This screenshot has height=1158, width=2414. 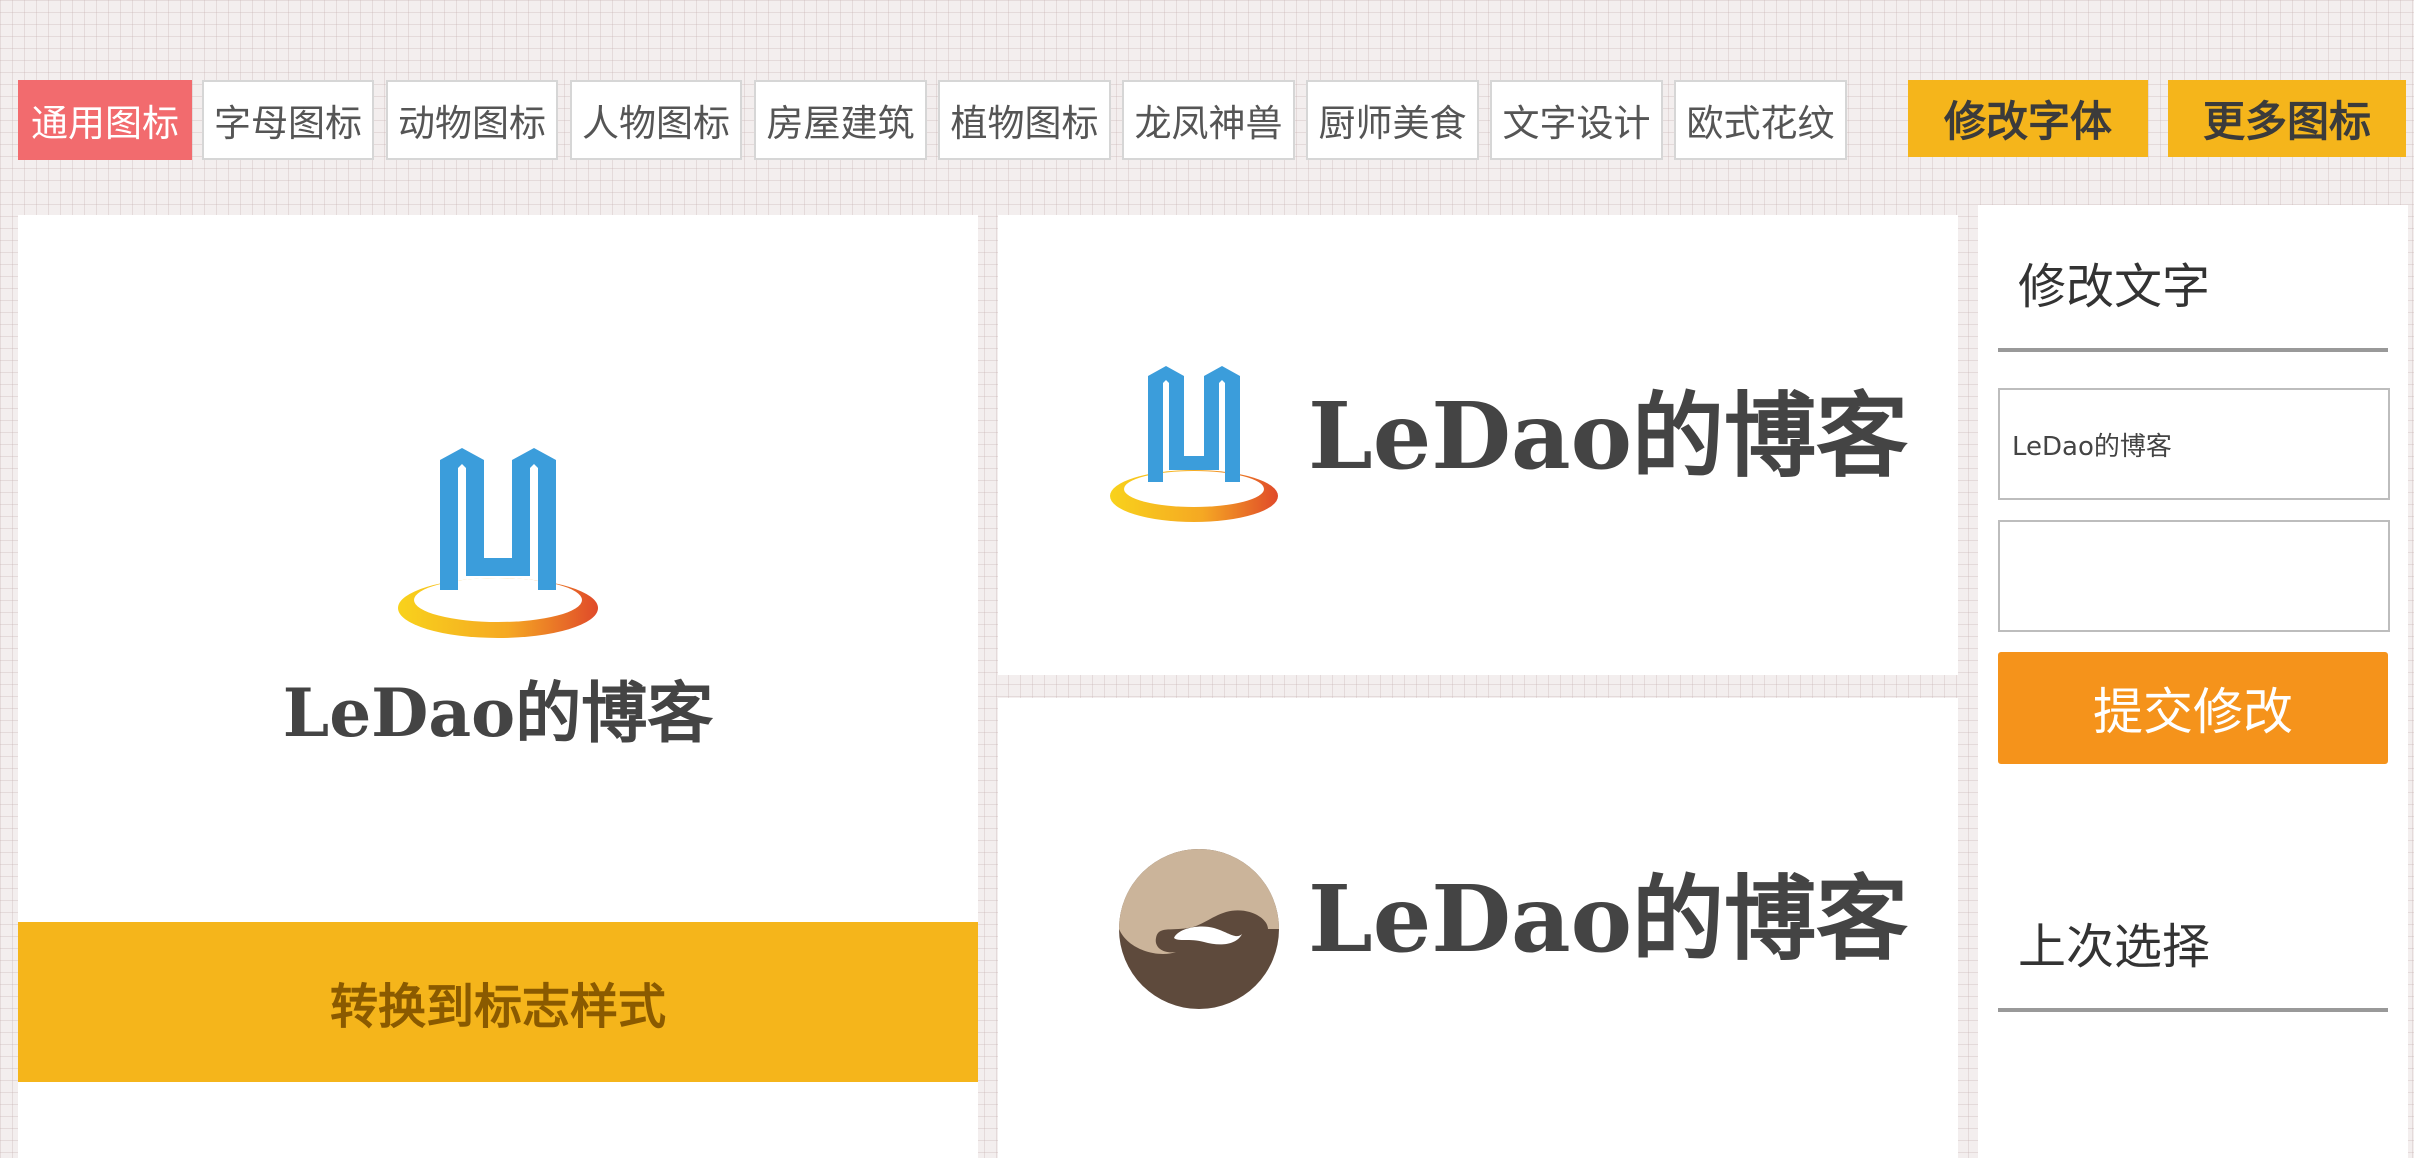 I want to click on edit-sidebar: 修改文字 提交修改 上次选择, so click(x=2193, y=681).